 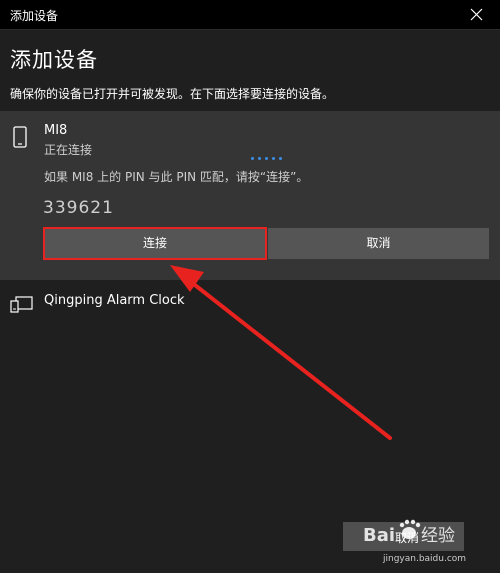 What do you see at coordinates (78, 208) in the screenshot?
I see `pin-code: 339621` at bounding box center [78, 208].